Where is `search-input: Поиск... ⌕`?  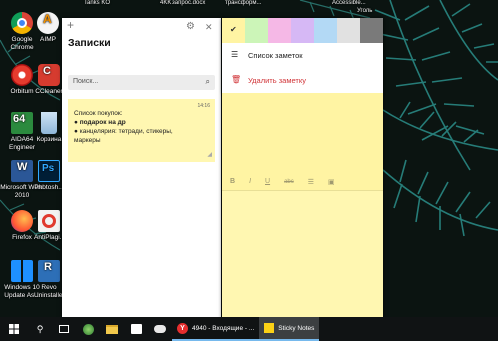 search-input: Поиск... ⌕ is located at coordinates (141, 82).